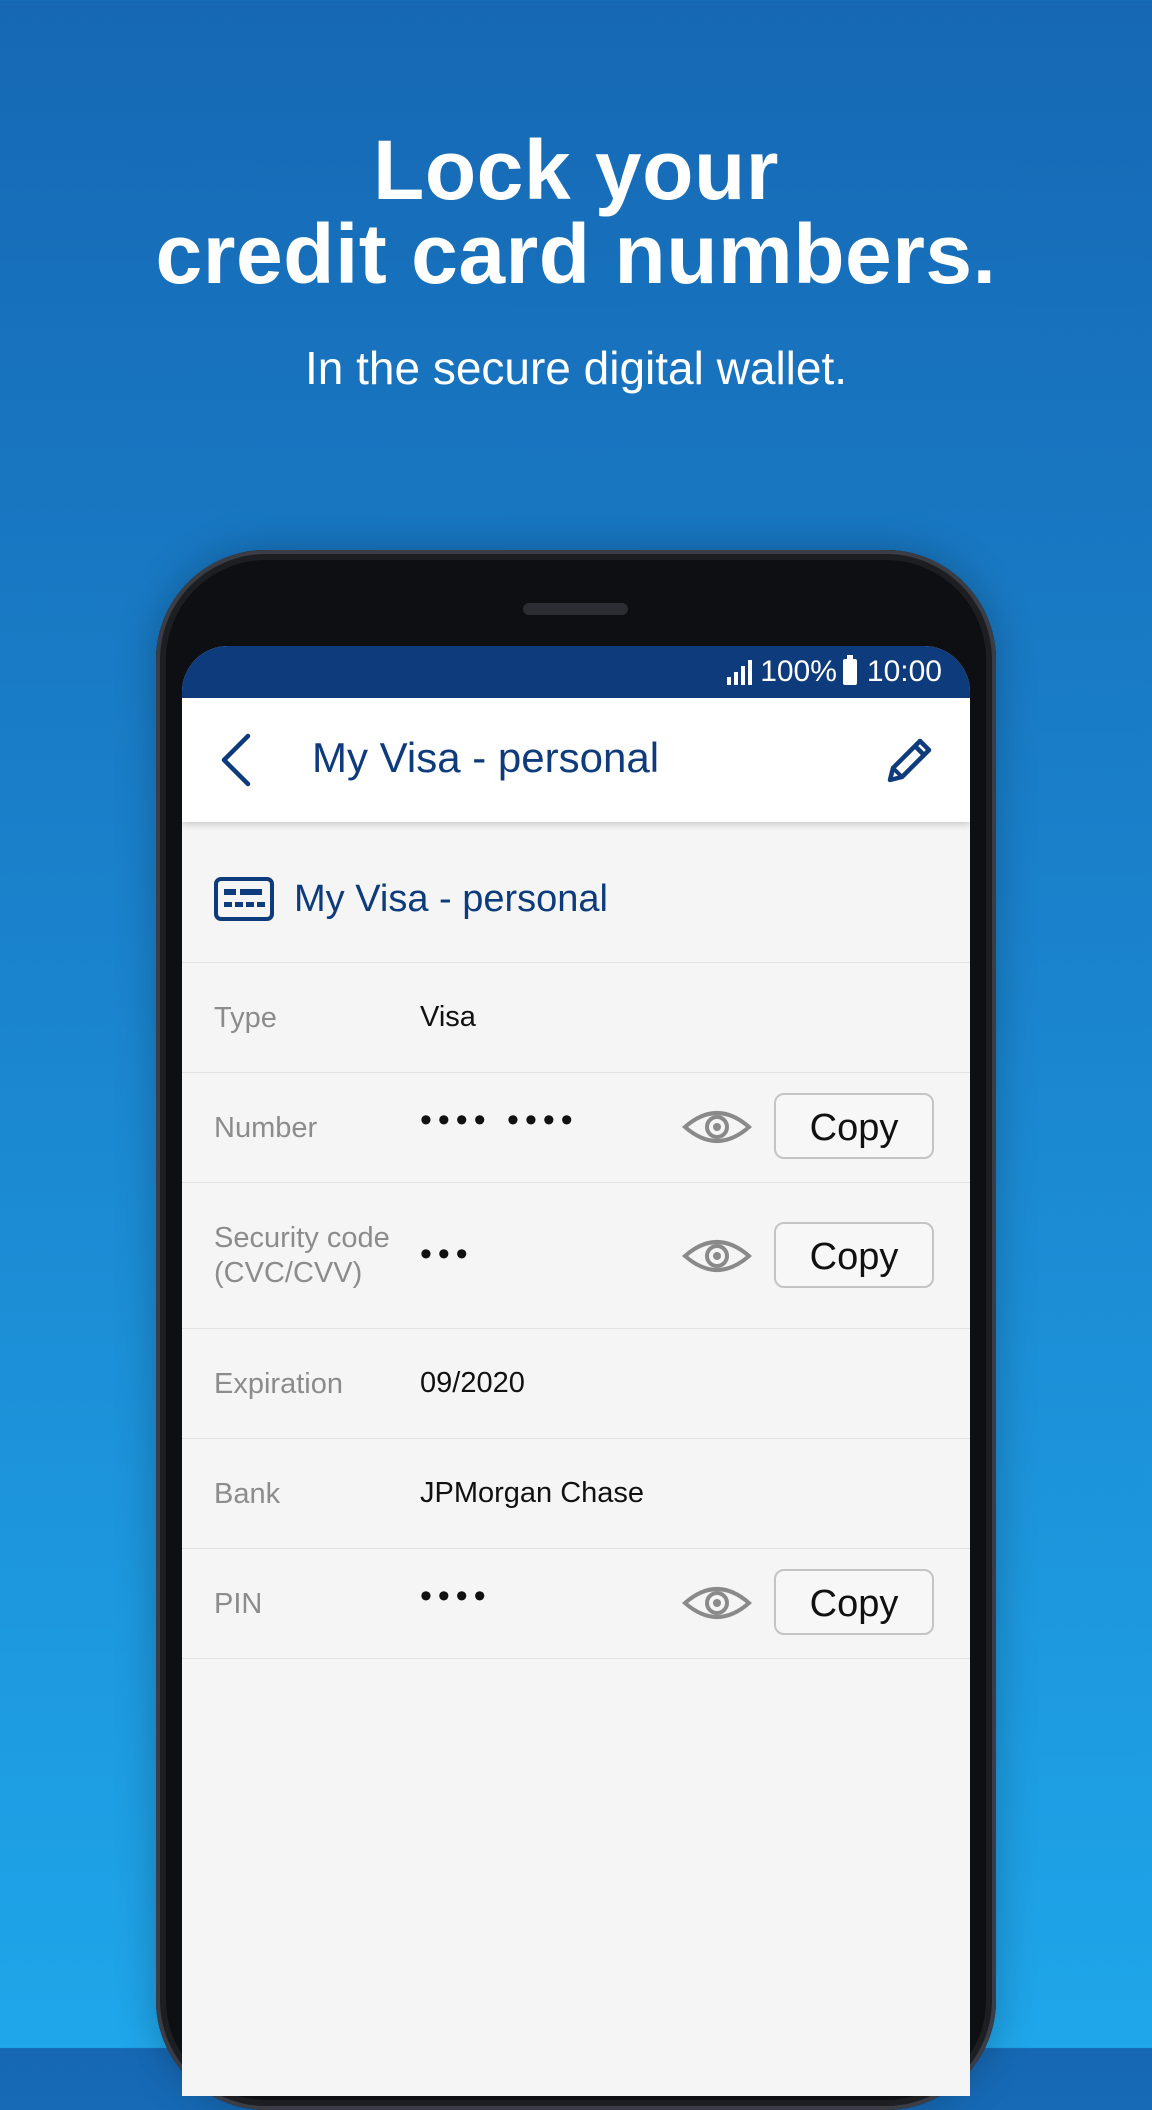 This screenshot has width=1152, height=2110. What do you see at coordinates (245, 1018) in the screenshot?
I see `field-label: Type` at bounding box center [245, 1018].